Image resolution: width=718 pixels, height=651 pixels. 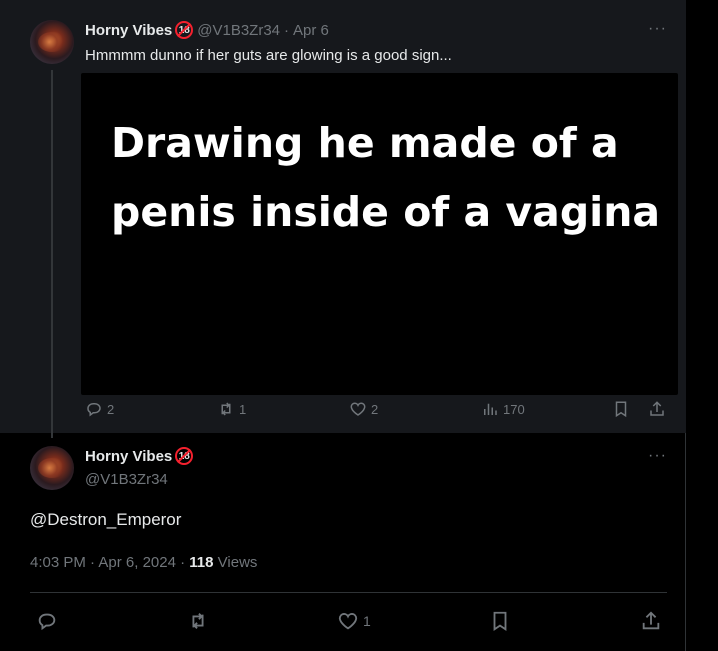 I want to click on views-count: 170, so click(x=514, y=409).